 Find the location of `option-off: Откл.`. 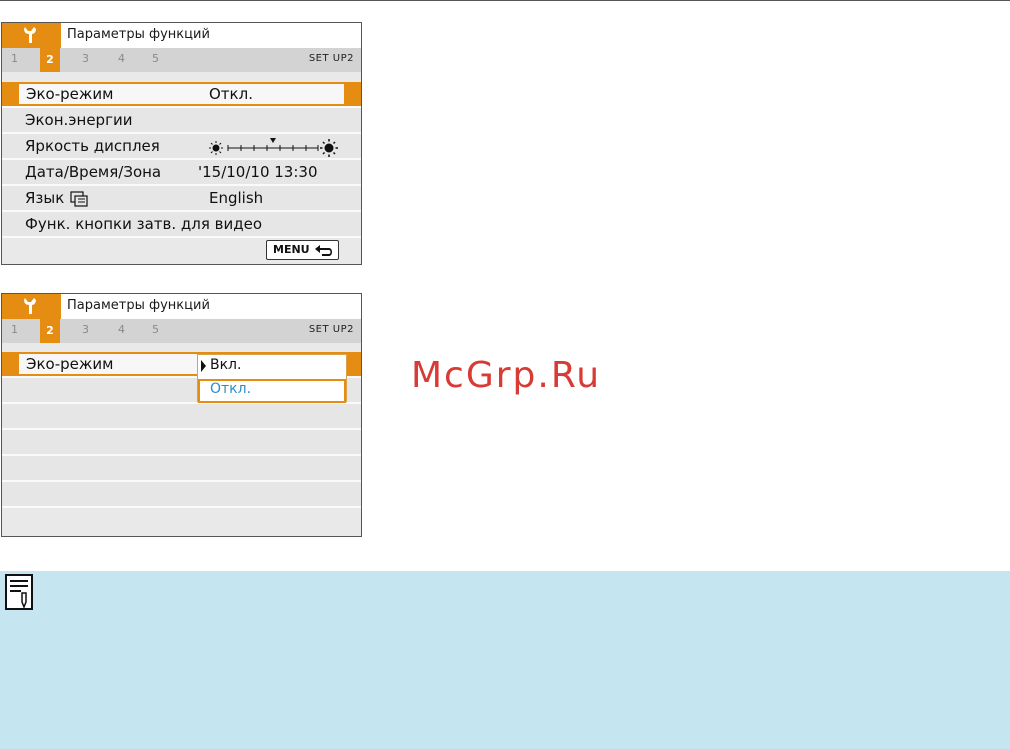

option-off: Откл. is located at coordinates (272, 391).